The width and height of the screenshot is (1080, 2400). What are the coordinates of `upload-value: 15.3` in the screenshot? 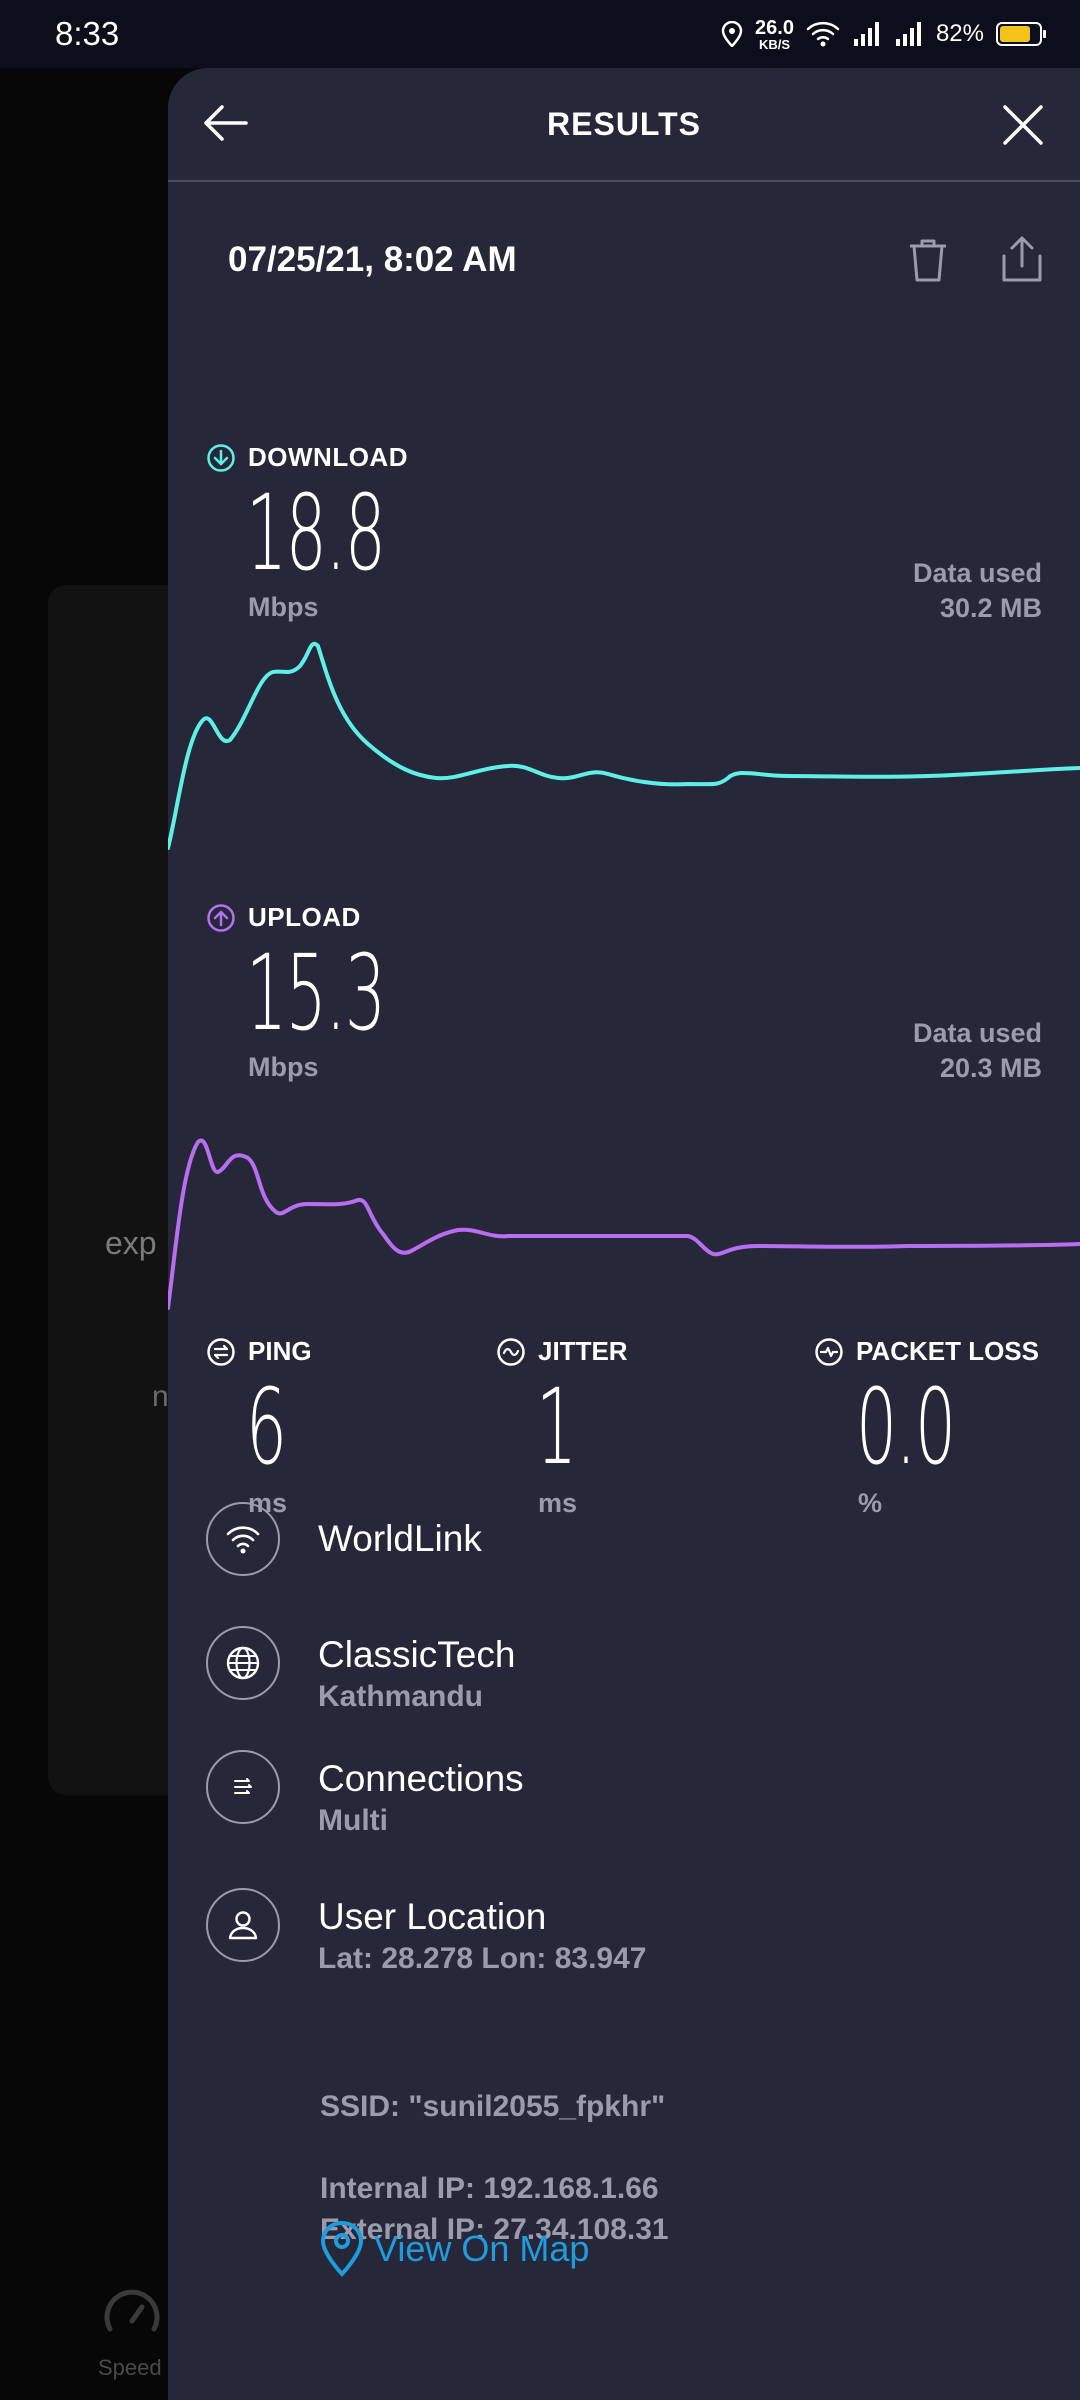 It's located at (316, 993).